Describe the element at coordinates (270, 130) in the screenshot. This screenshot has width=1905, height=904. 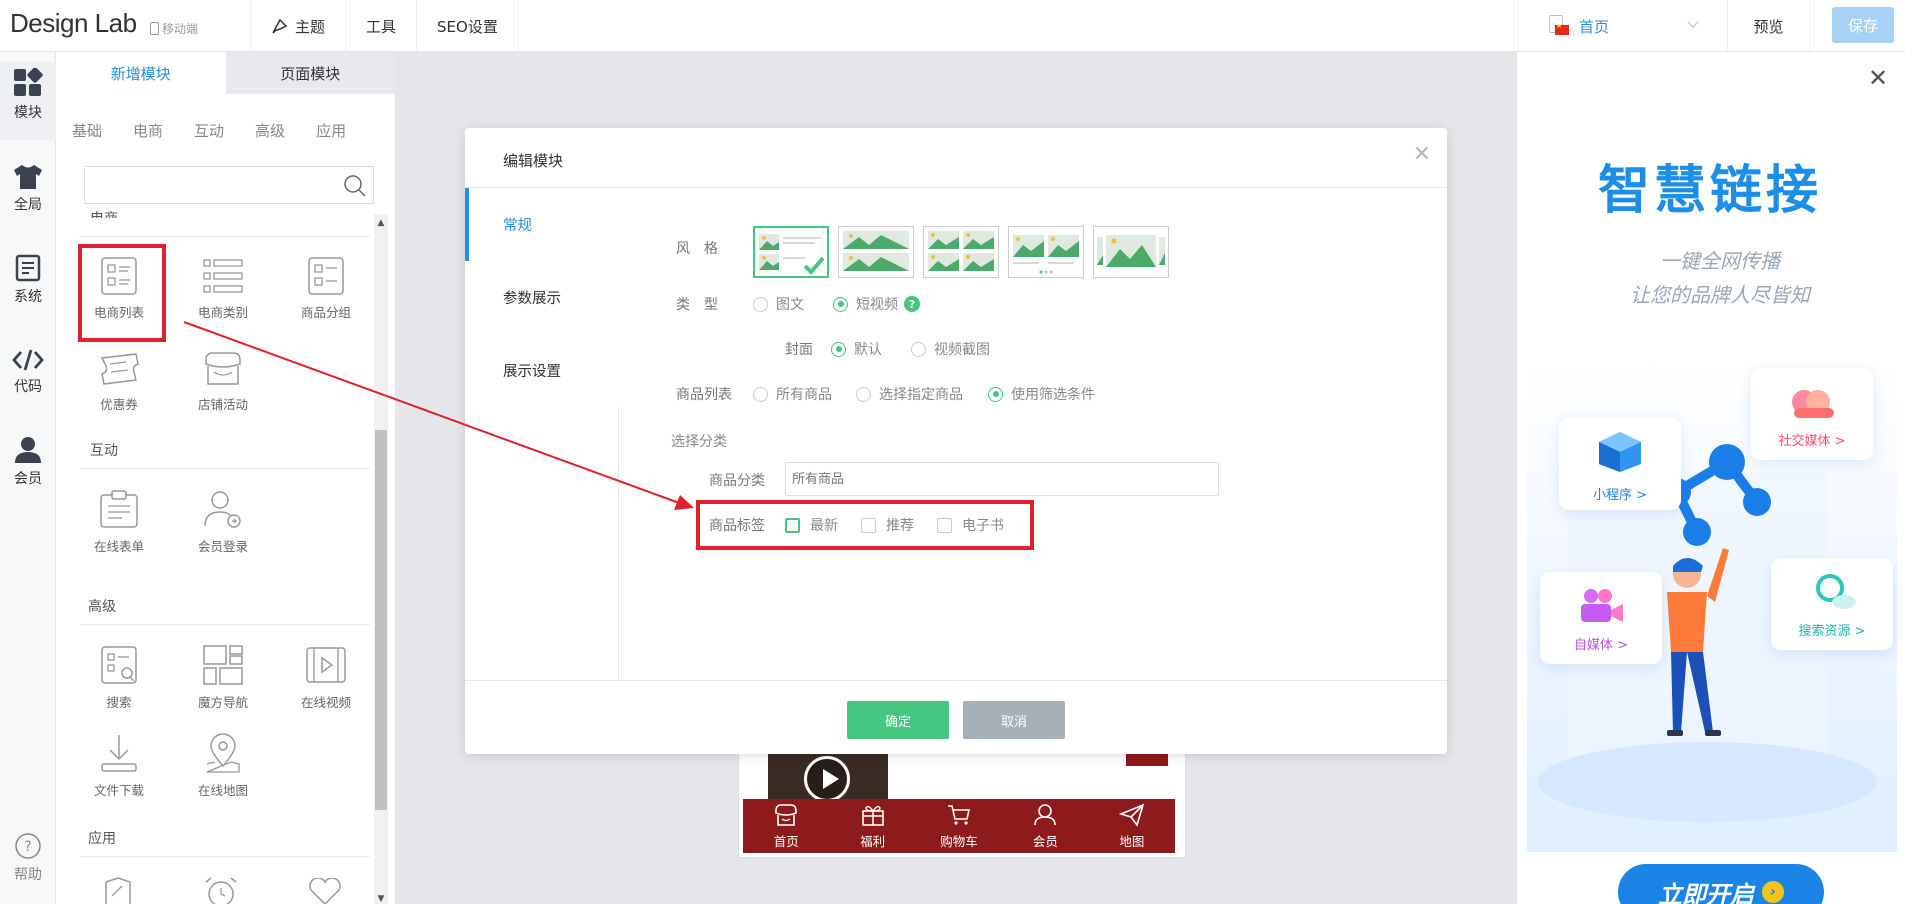
I see `subtab-advanced: 高级` at that location.